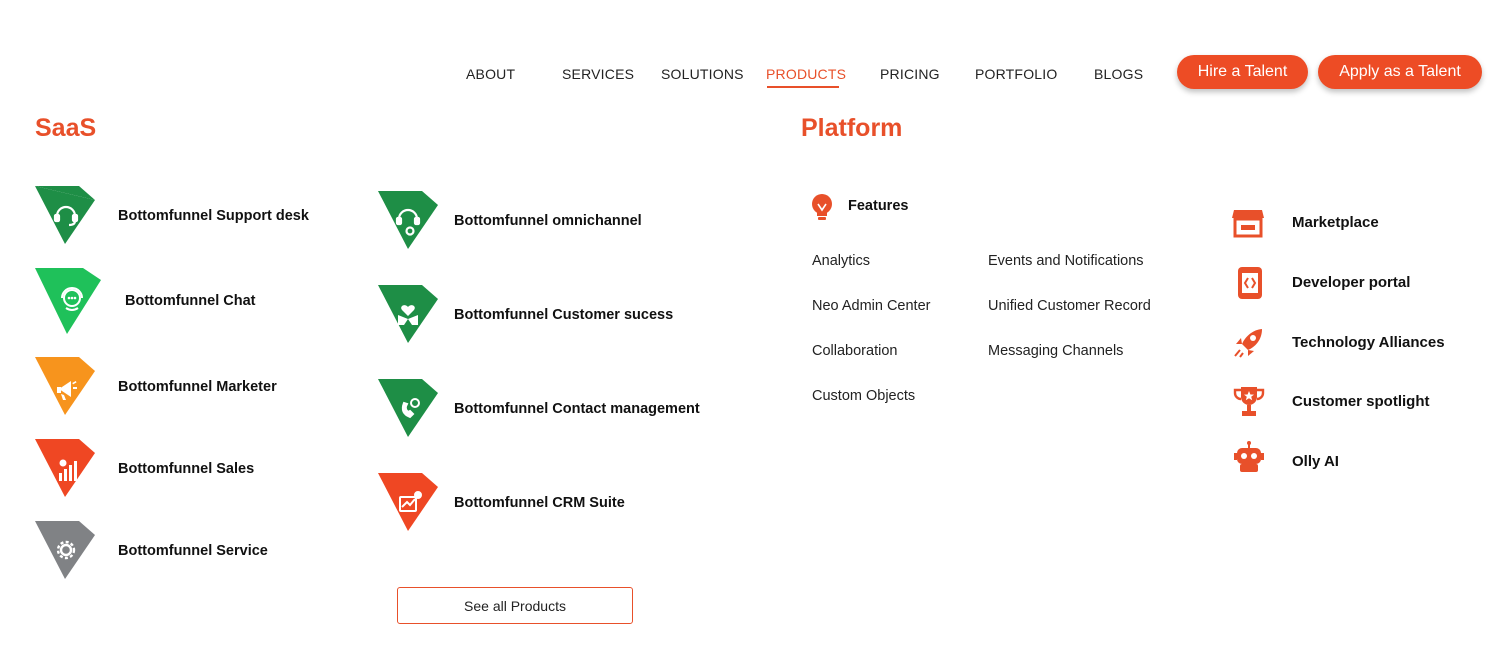 The image size is (1512, 652). I want to click on feature-link-messaging-channels: Messaging Channels, so click(1055, 351).